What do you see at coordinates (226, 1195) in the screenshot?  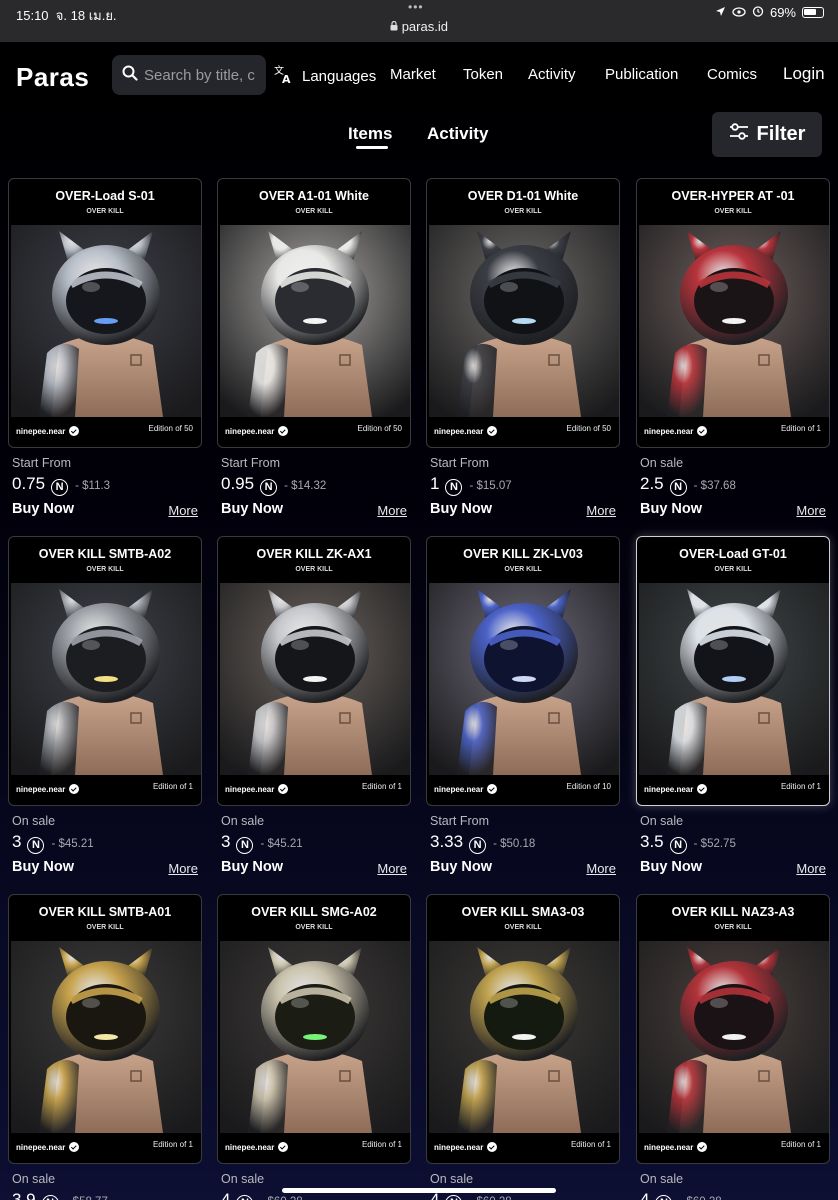 I see `price-value: 4` at bounding box center [226, 1195].